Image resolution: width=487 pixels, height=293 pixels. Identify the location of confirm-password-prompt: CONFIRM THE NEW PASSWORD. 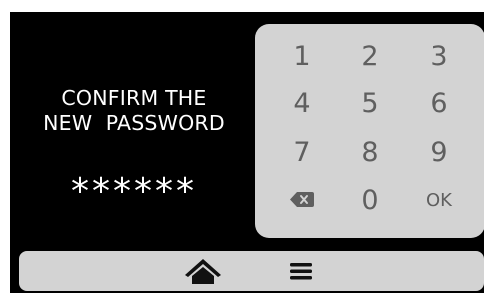
(134, 111).